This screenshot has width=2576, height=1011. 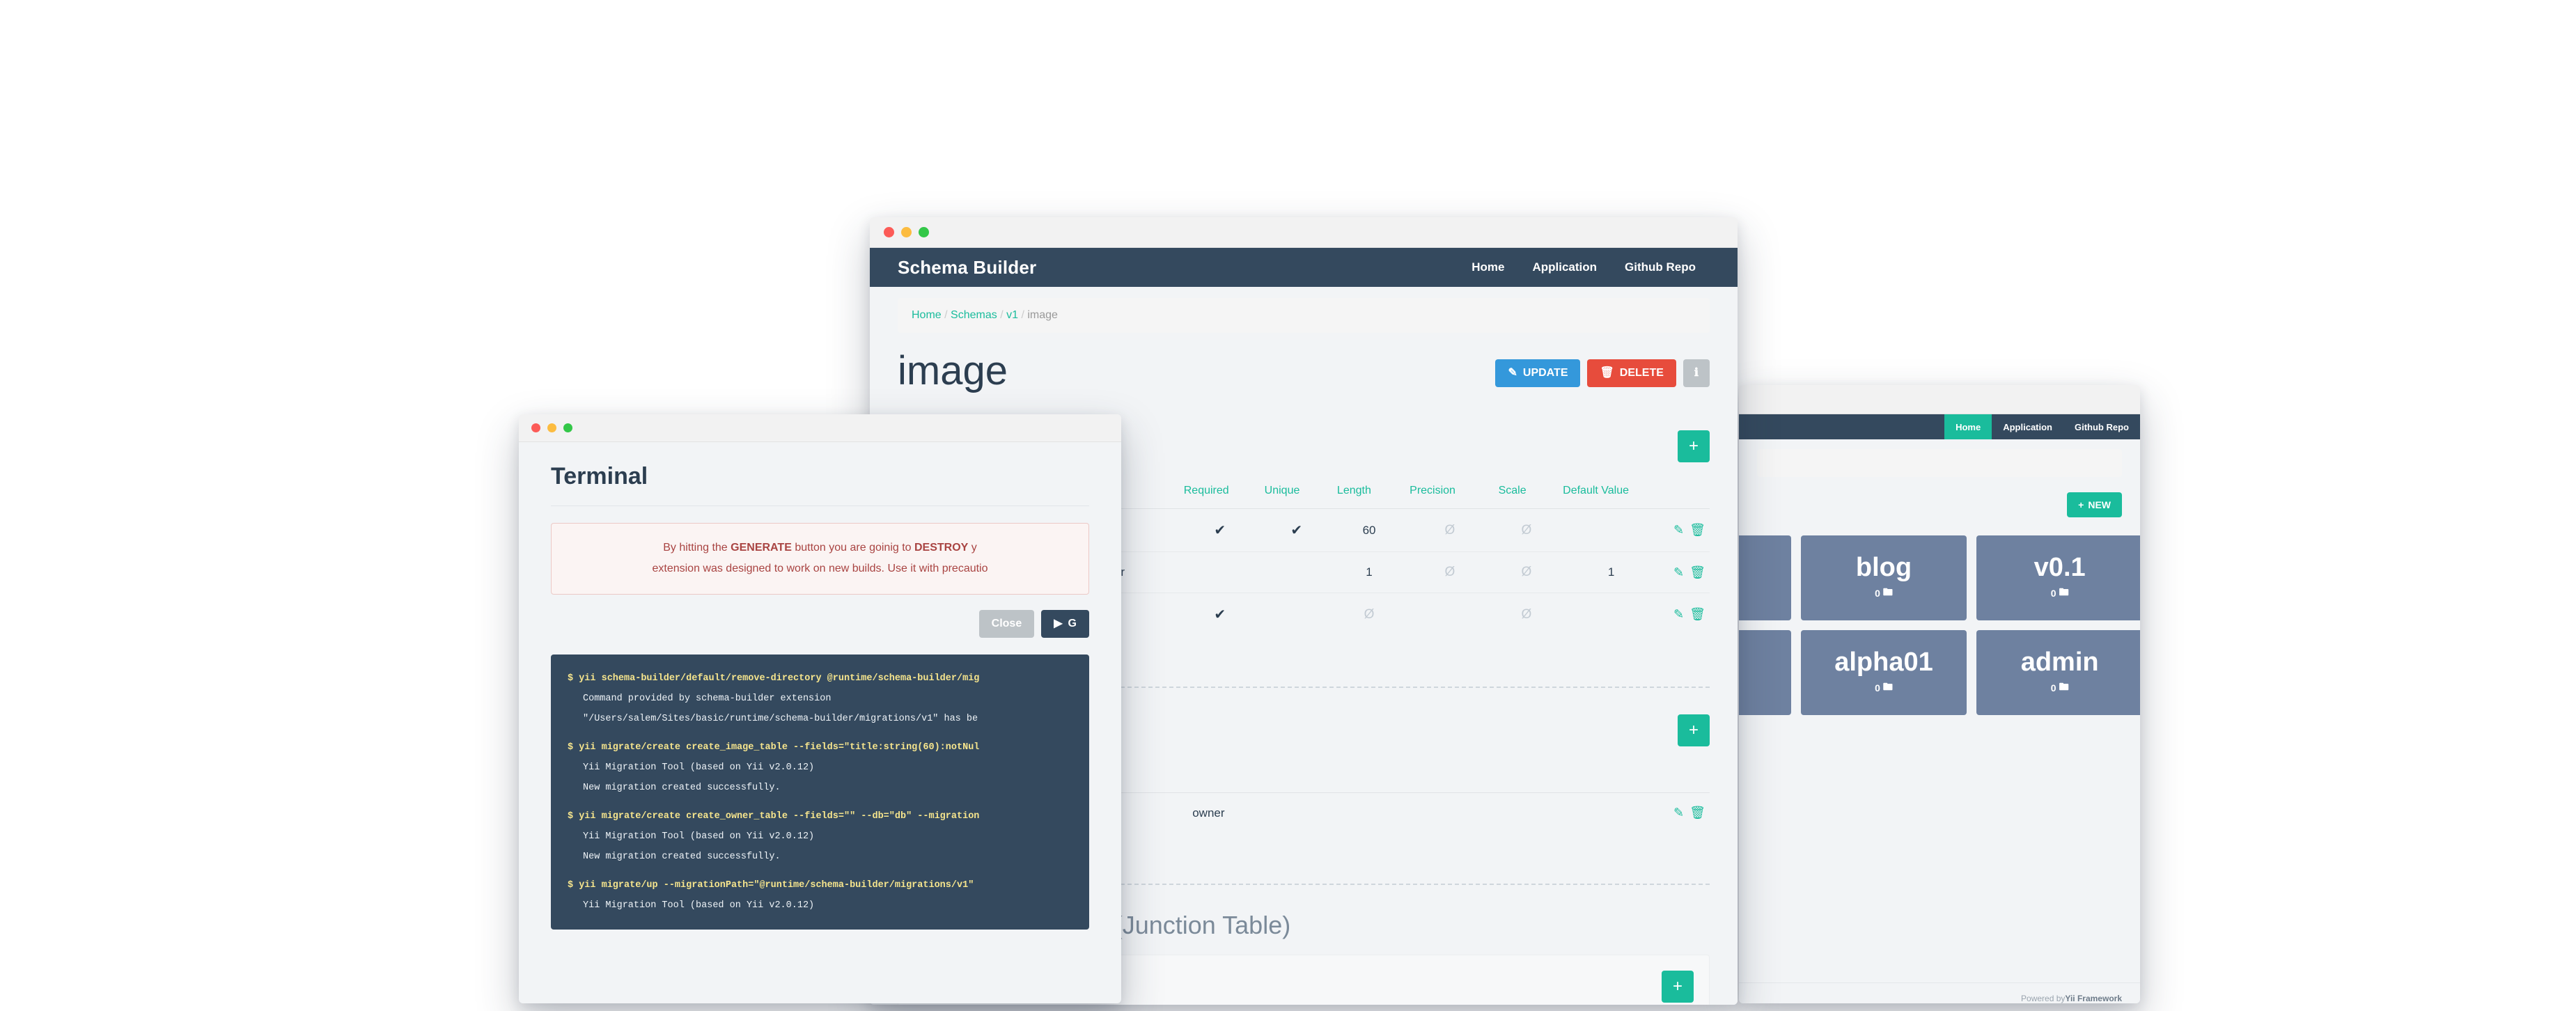 I want to click on terminal-divider, so click(x=820, y=505).